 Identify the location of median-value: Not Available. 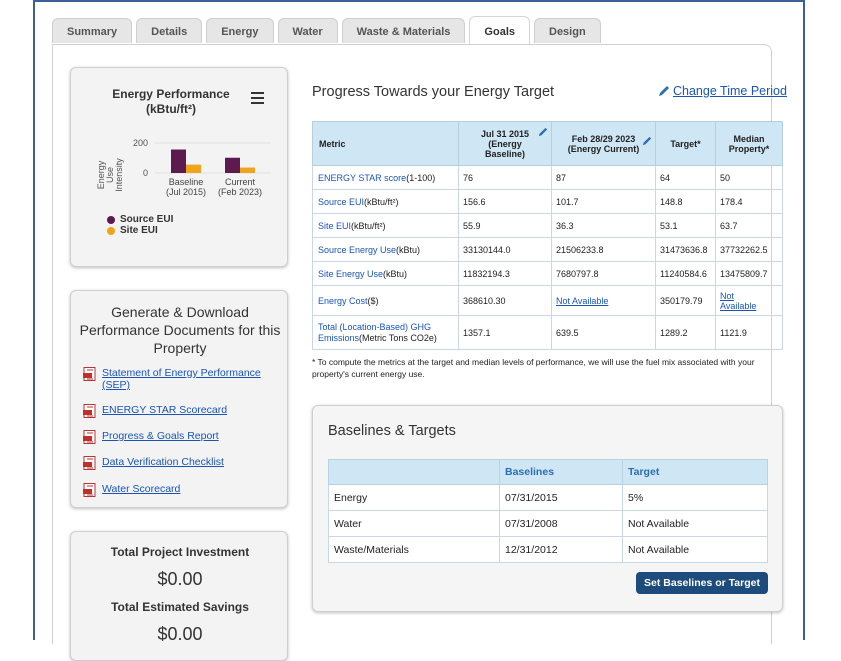
(749, 300).